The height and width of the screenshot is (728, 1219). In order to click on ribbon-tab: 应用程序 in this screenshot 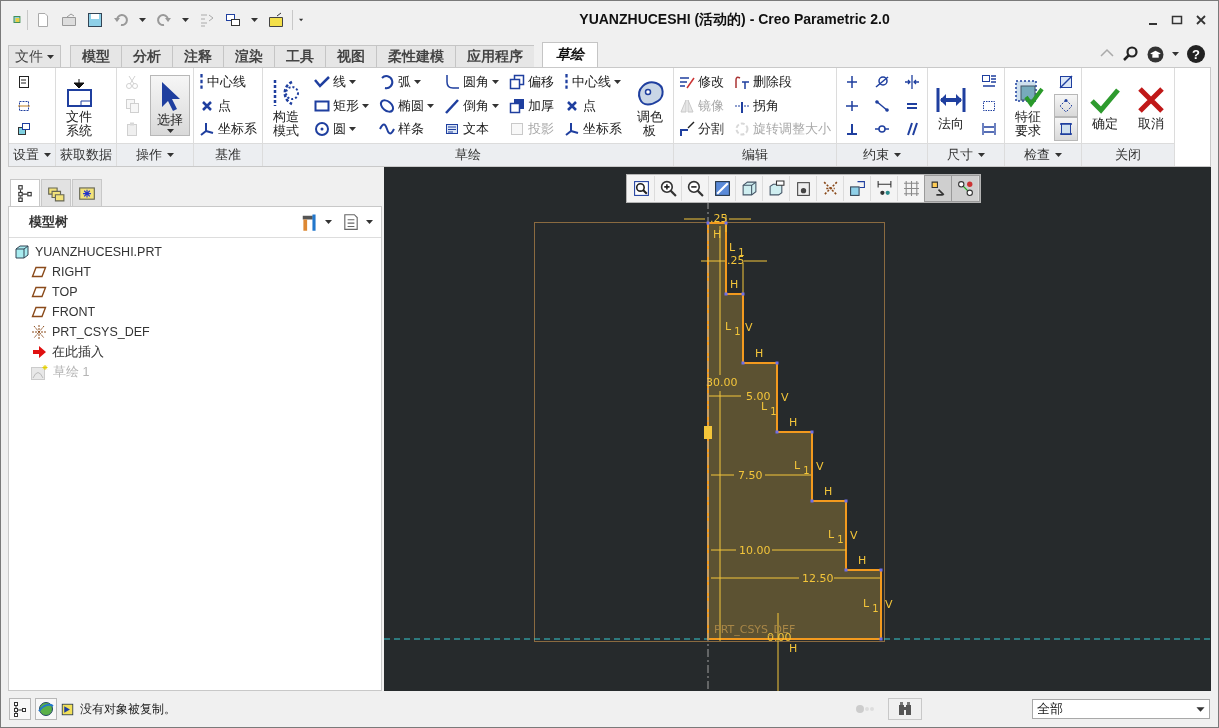, I will do `click(494, 56)`.